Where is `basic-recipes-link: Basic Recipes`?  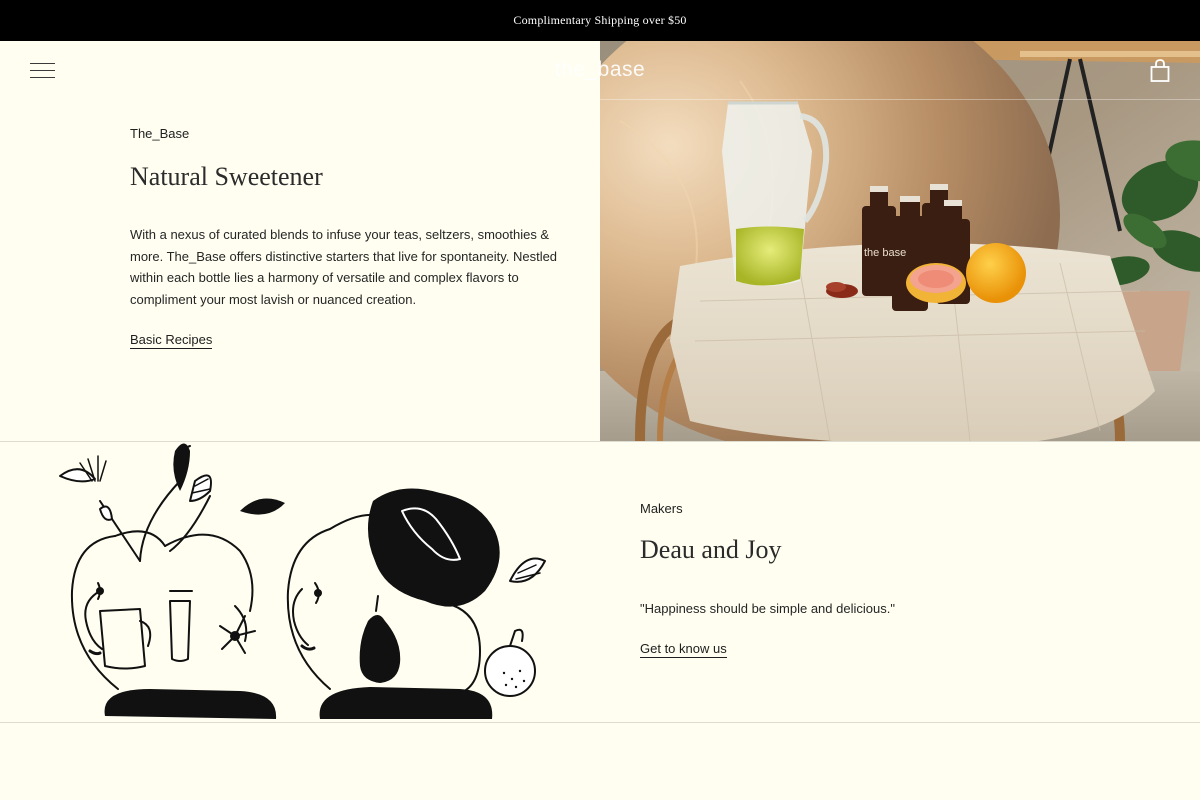
basic-recipes-link: Basic Recipes is located at coordinates (171, 340).